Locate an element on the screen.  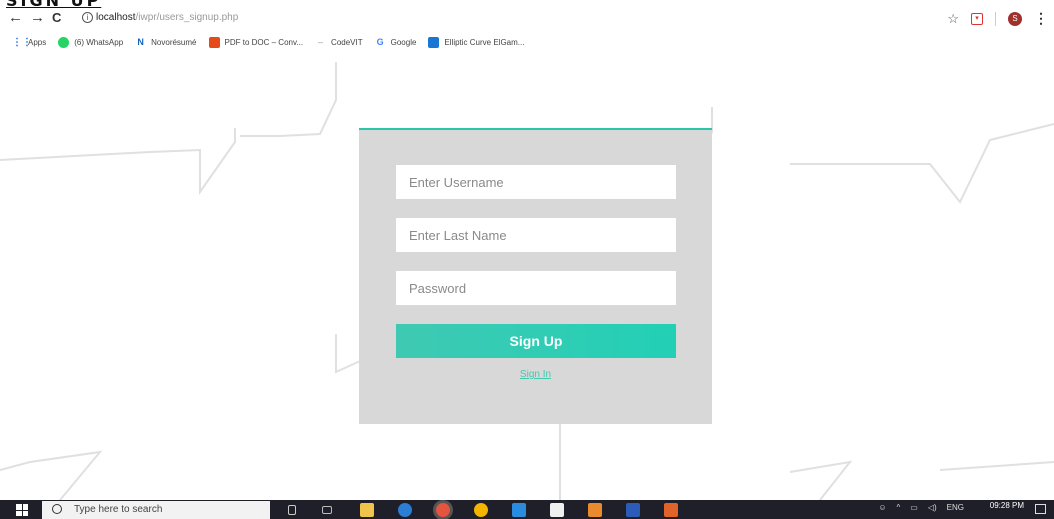
chevron-up-icon: ^ is located at coordinates (899, 507).